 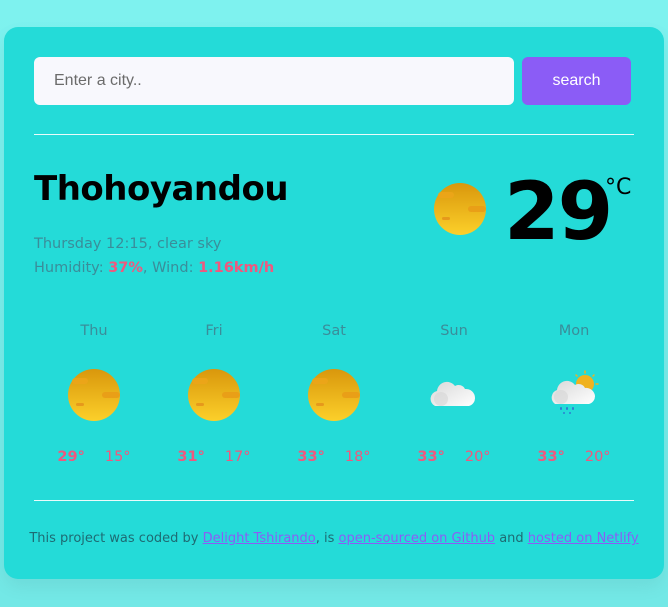 I want to click on temperature-unit: °C, so click(x=618, y=187).